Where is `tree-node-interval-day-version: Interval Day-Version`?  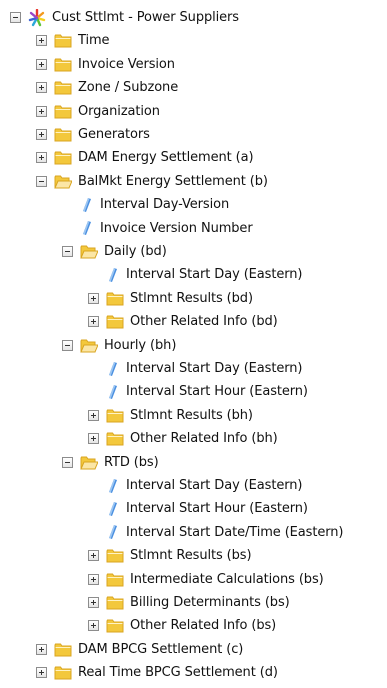 tree-node-interval-day-version: Interval Day-Version is located at coordinates (155, 204).